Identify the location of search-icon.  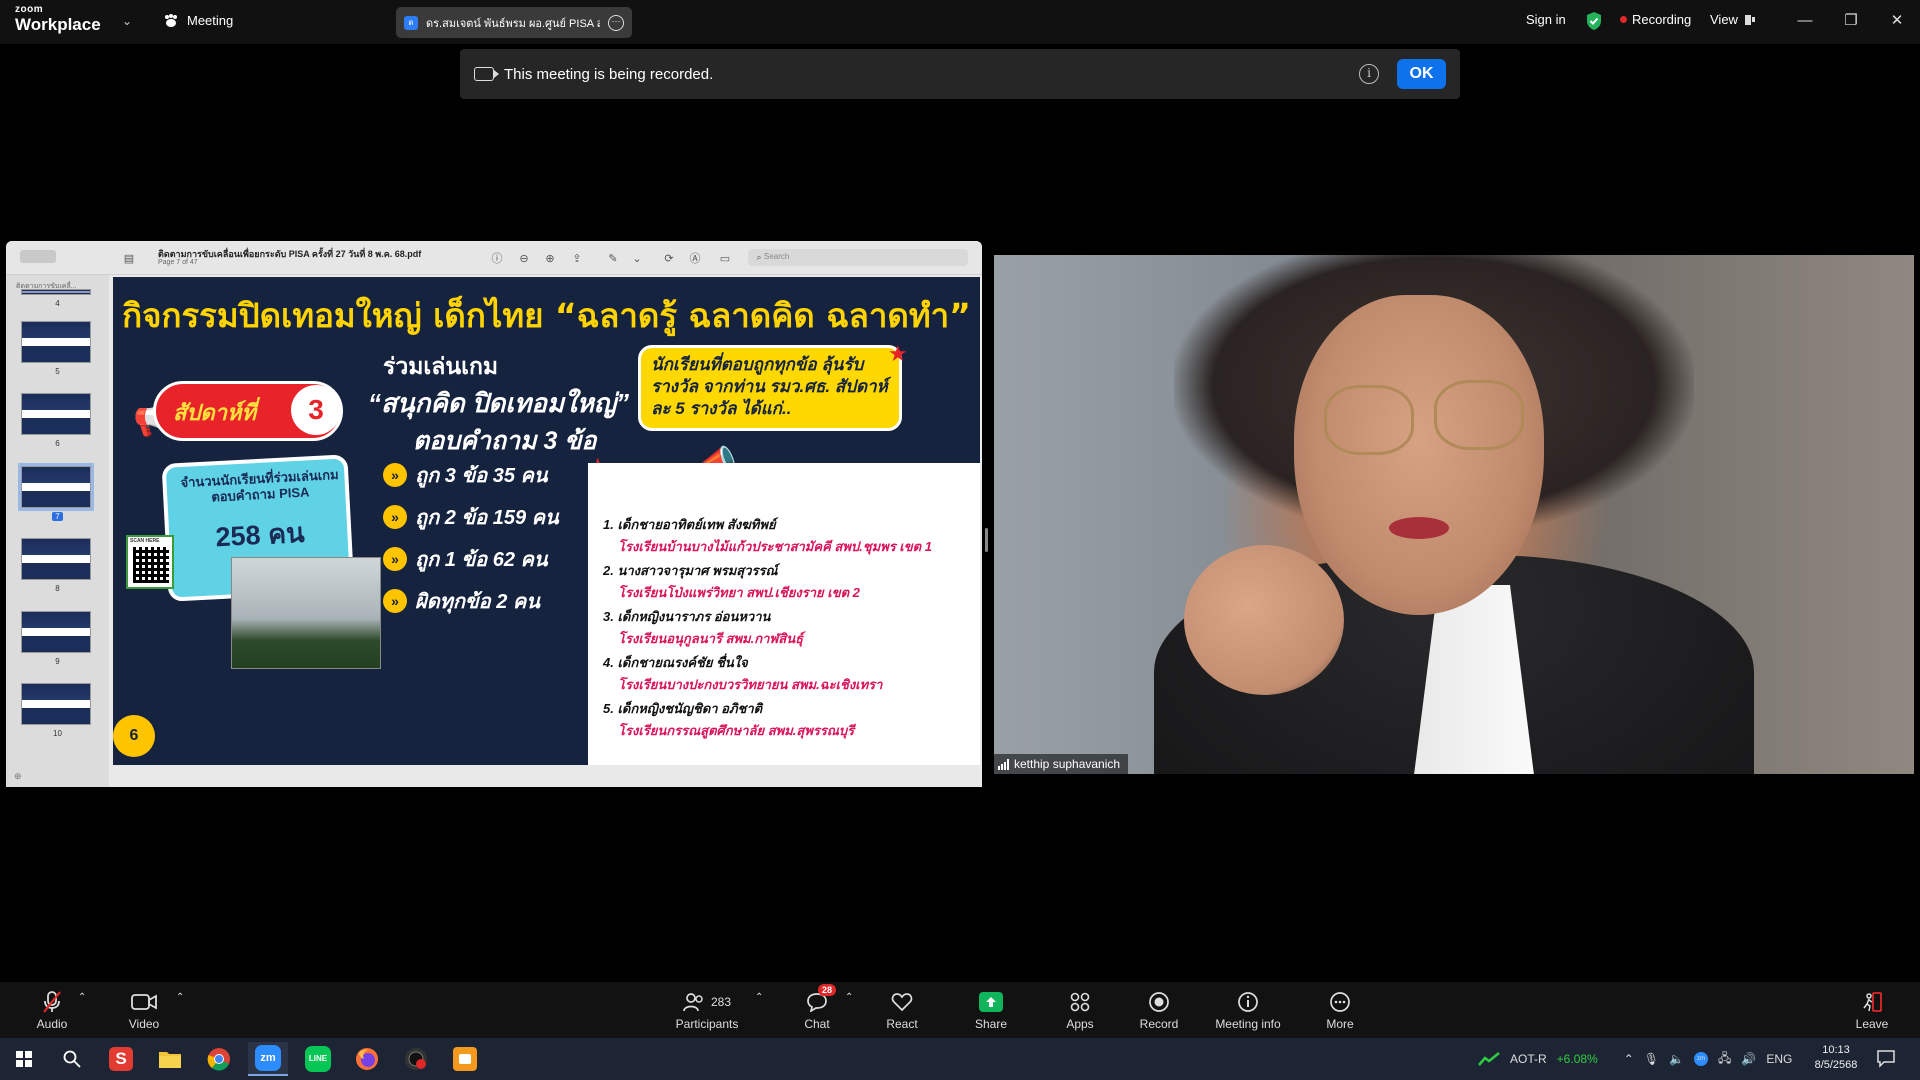
(72, 1059).